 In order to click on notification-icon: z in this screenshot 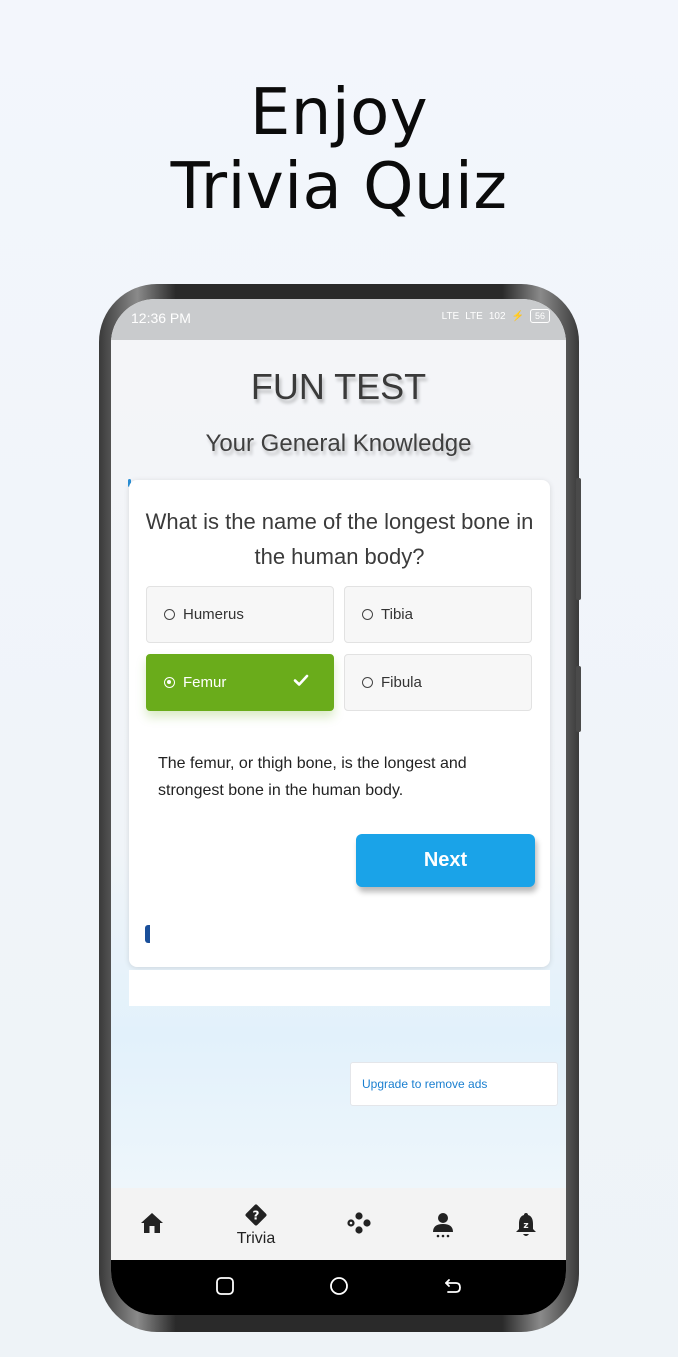, I will do `click(526, 1224)`.